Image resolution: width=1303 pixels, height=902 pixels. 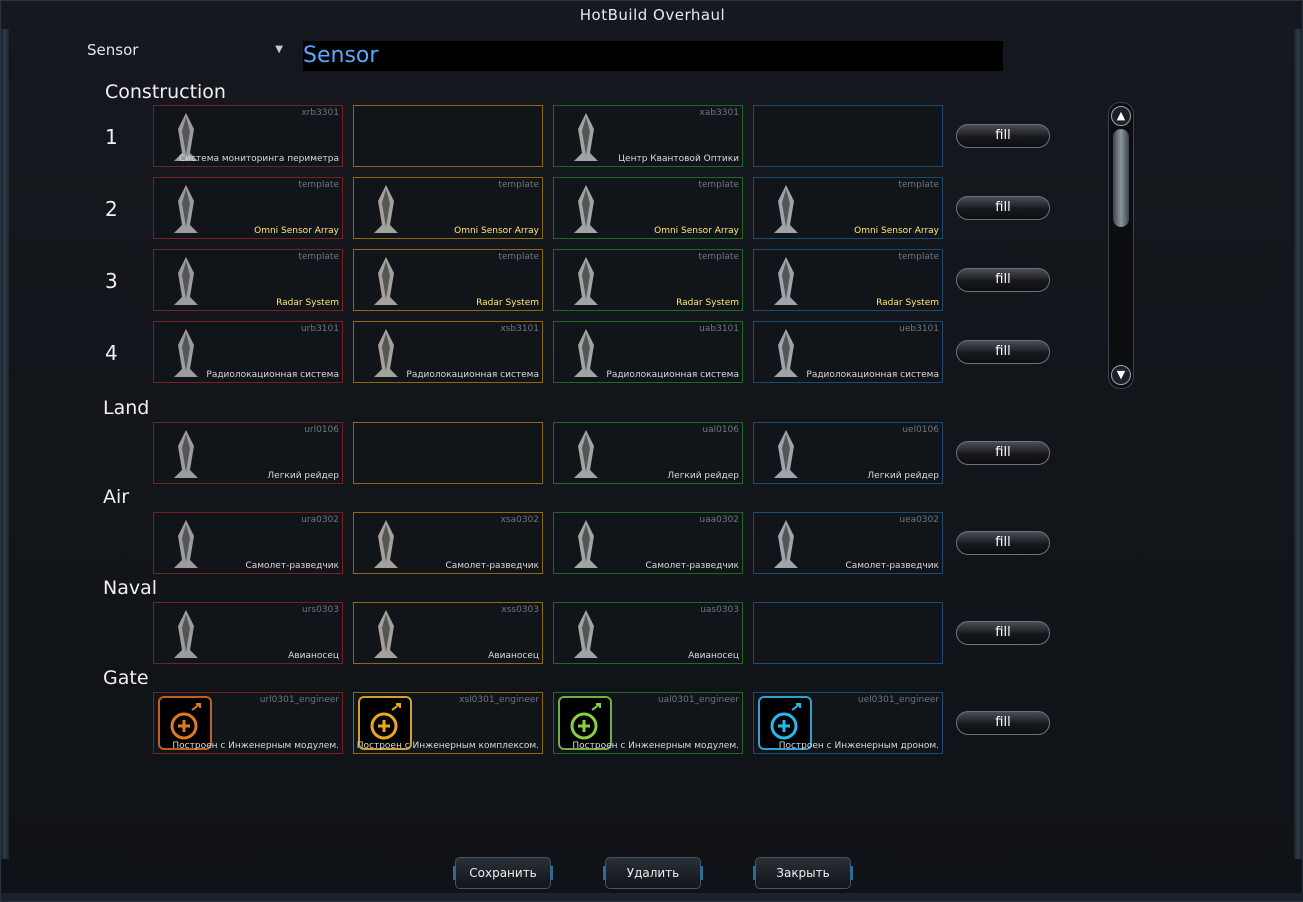 I want to click on hotkey-slot: ual0106 Легкий рейдер, so click(x=648, y=453).